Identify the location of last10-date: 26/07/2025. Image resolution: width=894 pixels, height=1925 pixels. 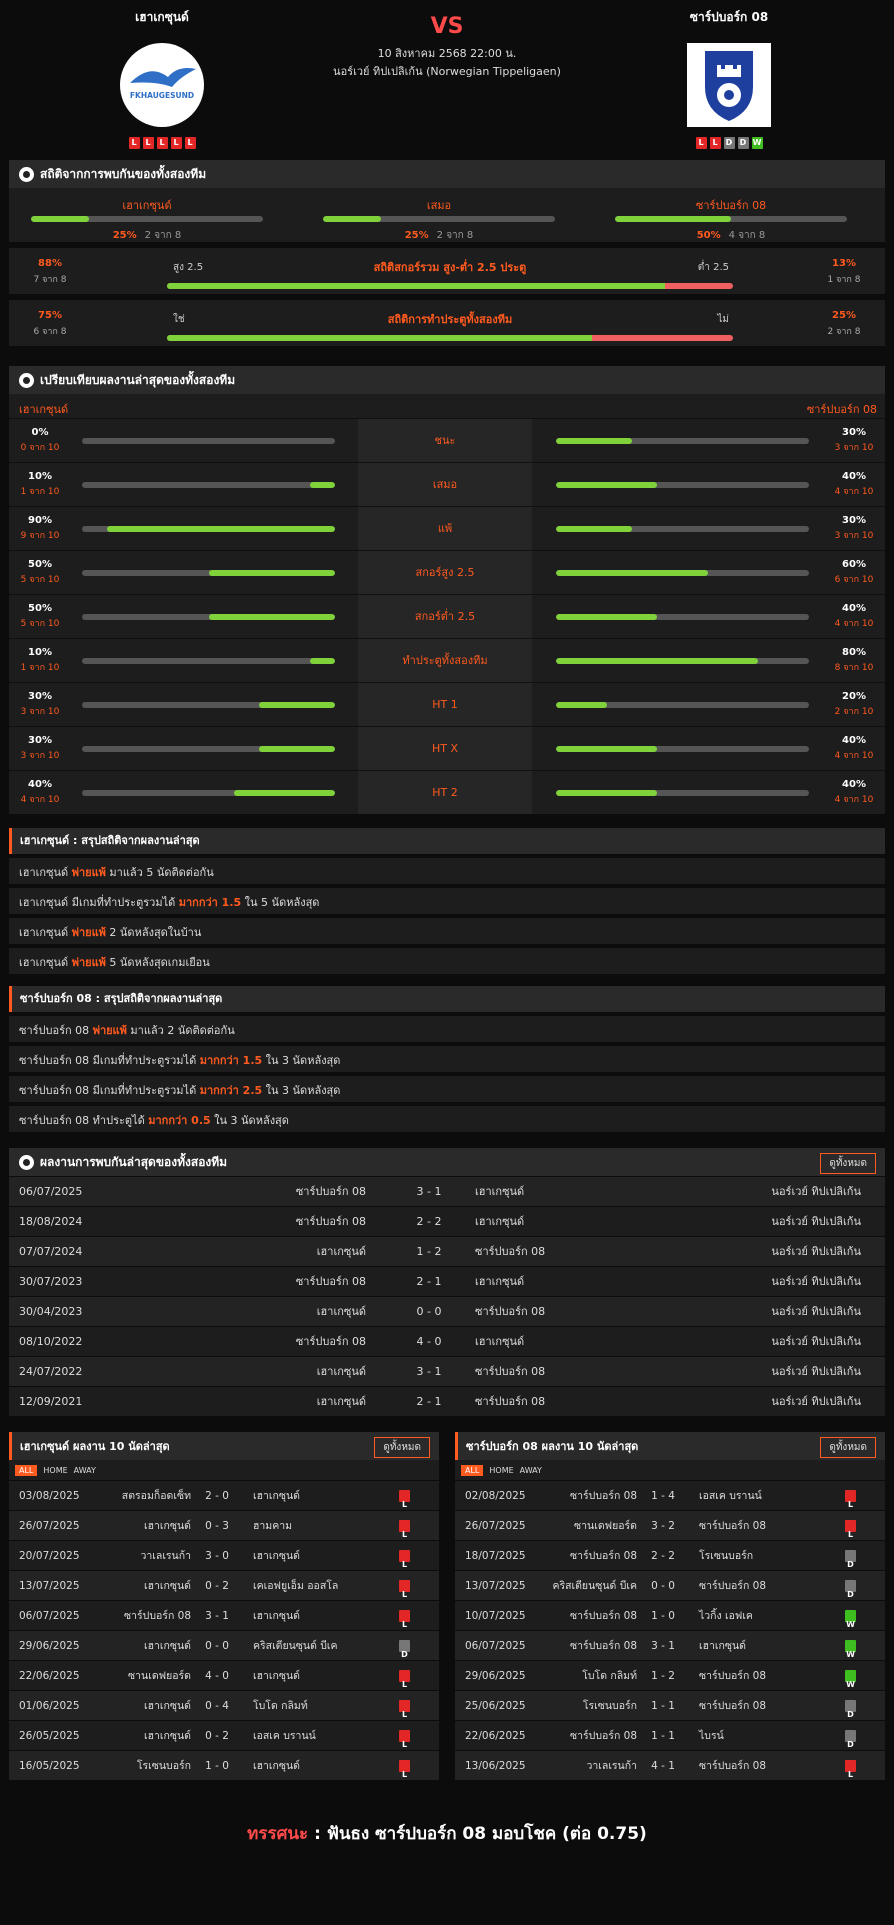
(495, 1526).